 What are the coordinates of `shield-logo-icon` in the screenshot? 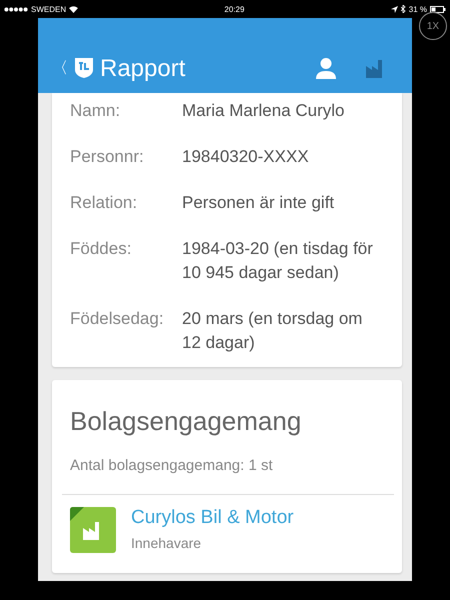 It's located at (84, 68).